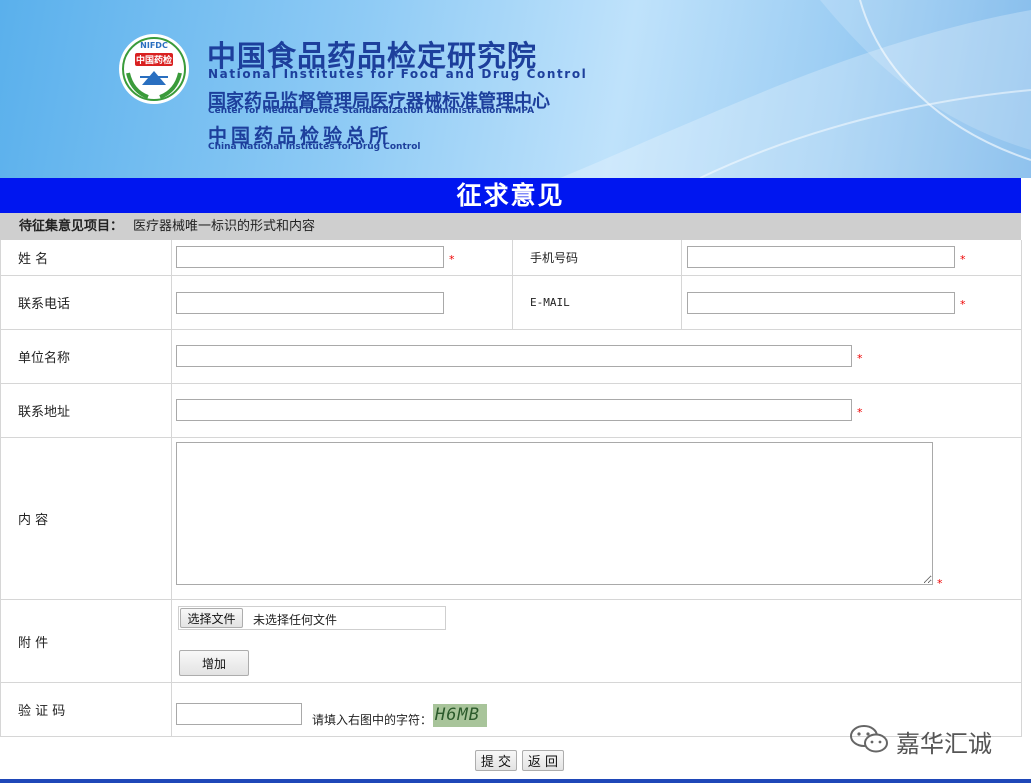 Image resolution: width=1031 pixels, height=783 pixels. I want to click on name-label: 姓 名, so click(86, 257).